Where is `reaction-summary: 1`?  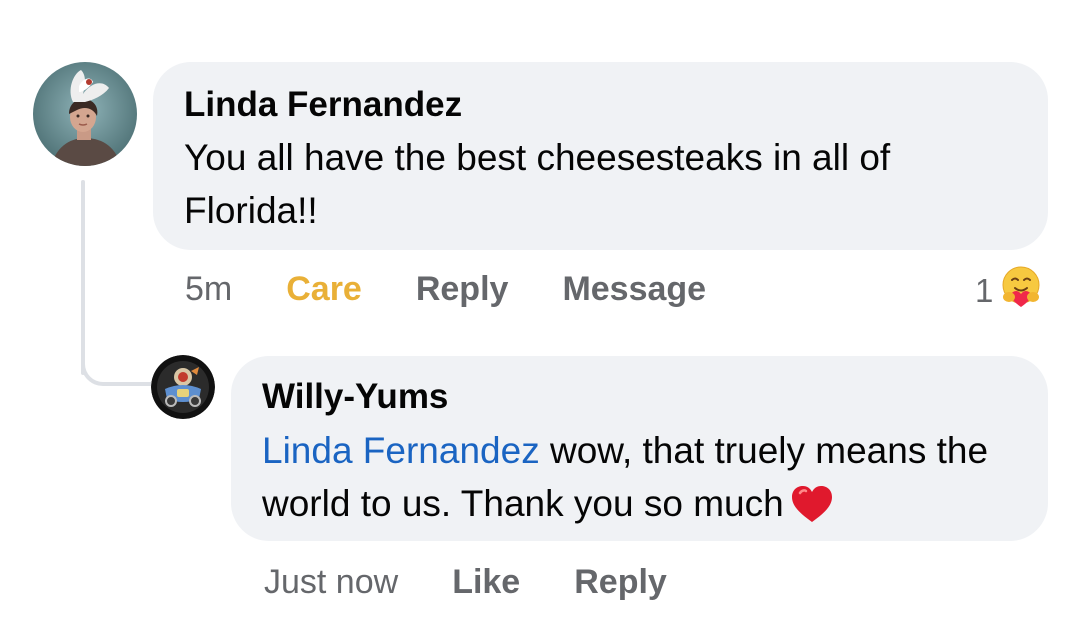
reaction-summary: 1 is located at coordinates (1010, 291).